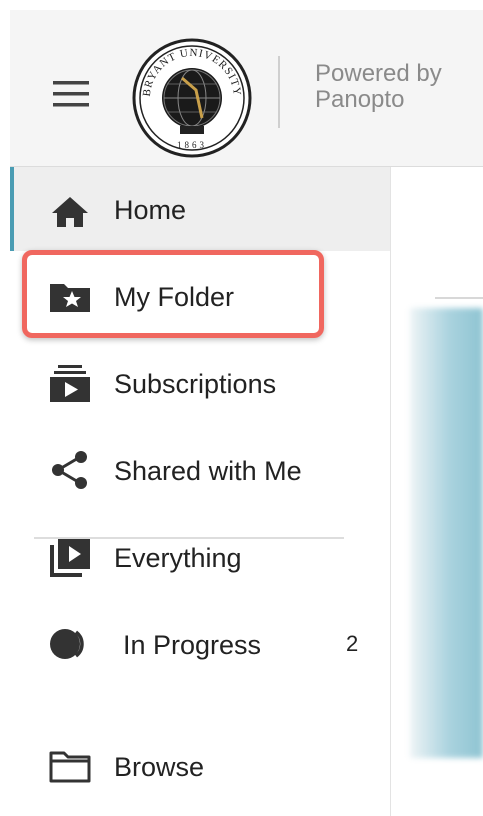  Describe the element at coordinates (70, 557) in the screenshot. I see `video-library-icon` at that location.